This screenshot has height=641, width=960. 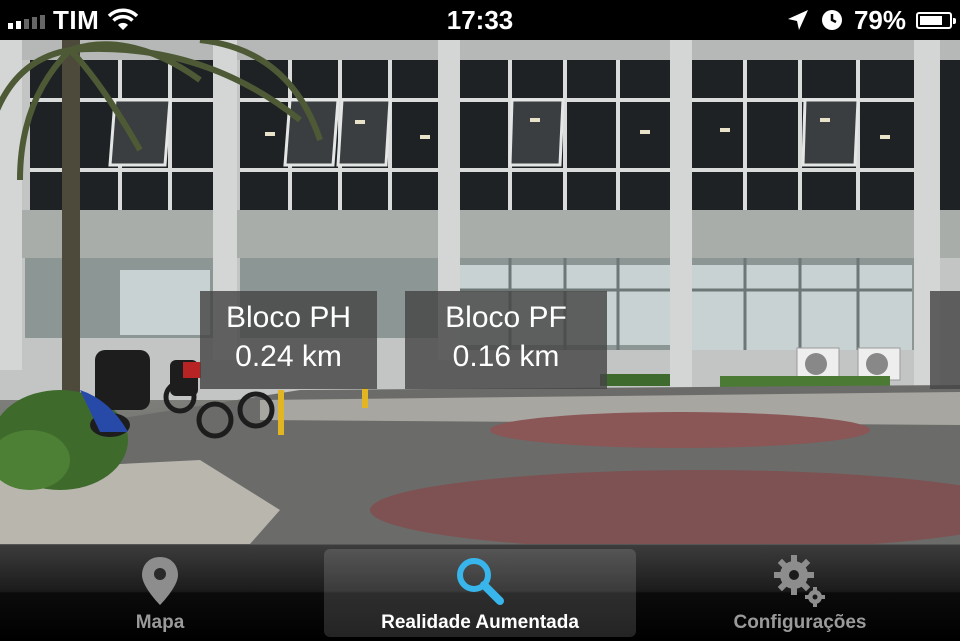 What do you see at coordinates (831, 20) in the screenshot?
I see `alarm-clock-icon` at bounding box center [831, 20].